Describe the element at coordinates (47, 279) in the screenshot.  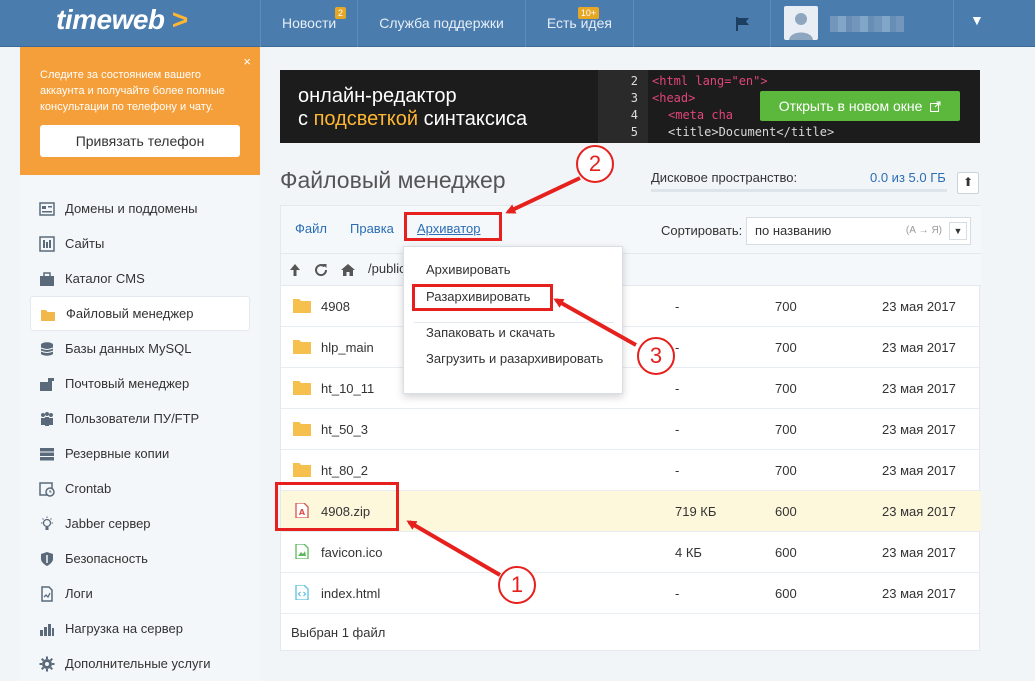
I see `cms-icon` at that location.